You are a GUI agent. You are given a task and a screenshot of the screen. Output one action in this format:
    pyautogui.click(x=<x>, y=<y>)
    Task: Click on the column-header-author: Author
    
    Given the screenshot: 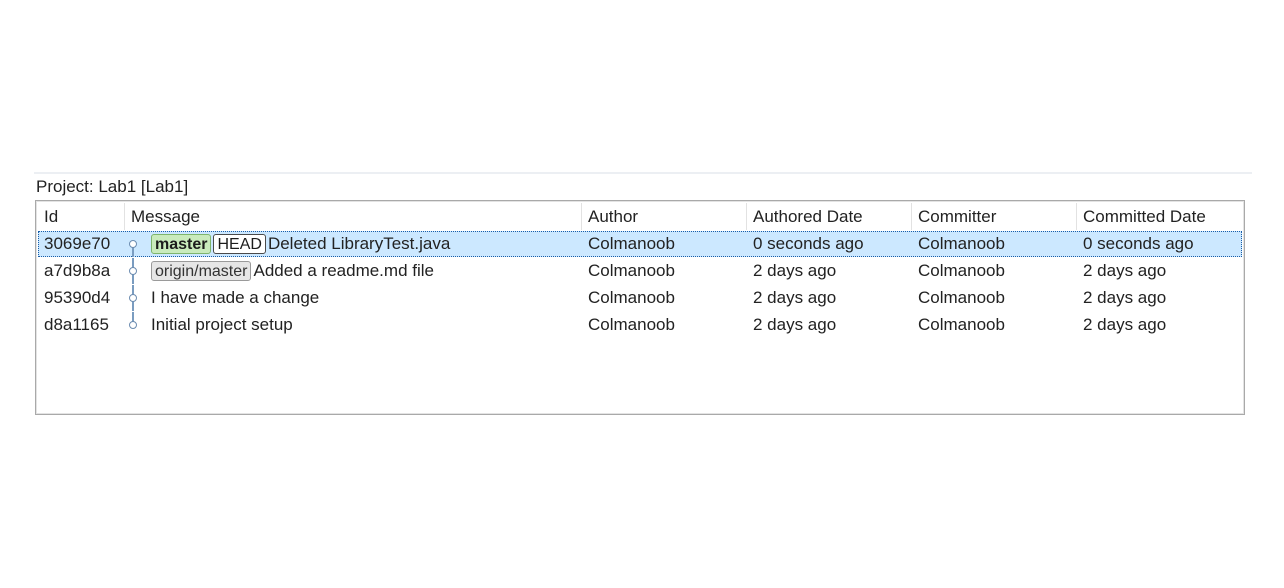 What is the action you would take?
    pyautogui.click(x=664, y=216)
    